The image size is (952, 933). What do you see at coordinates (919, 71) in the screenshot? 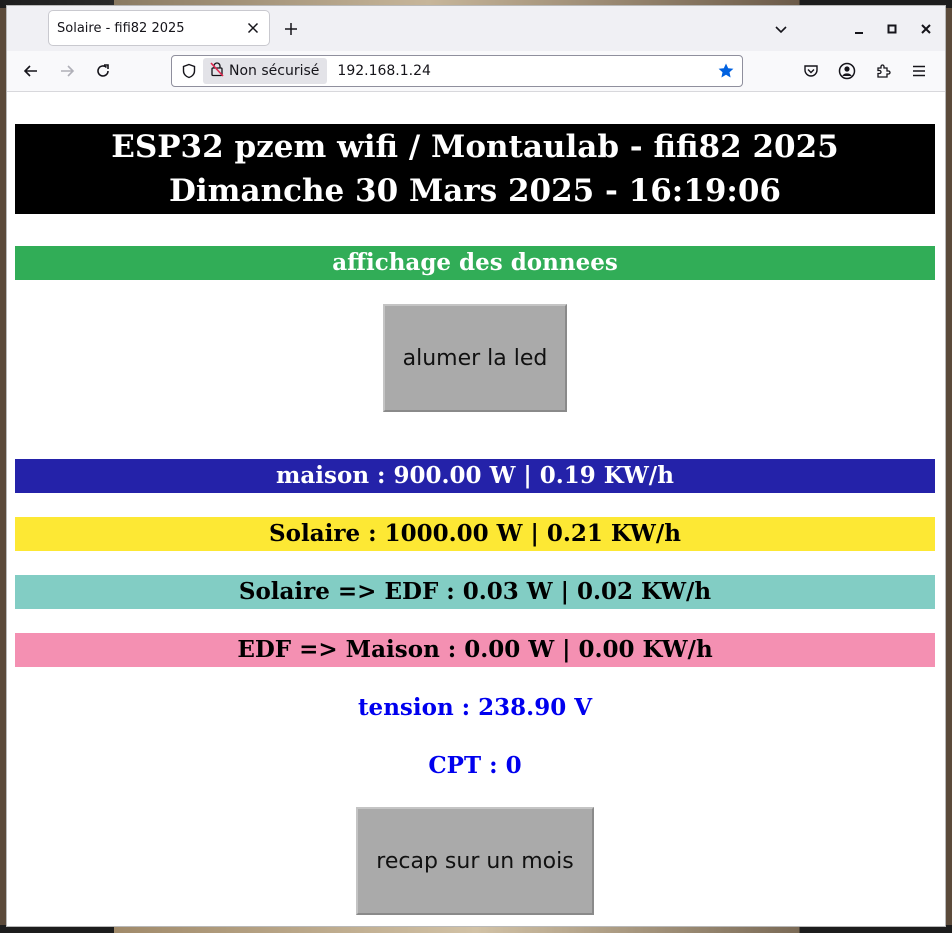
I see `hamburger-menu-icon` at bounding box center [919, 71].